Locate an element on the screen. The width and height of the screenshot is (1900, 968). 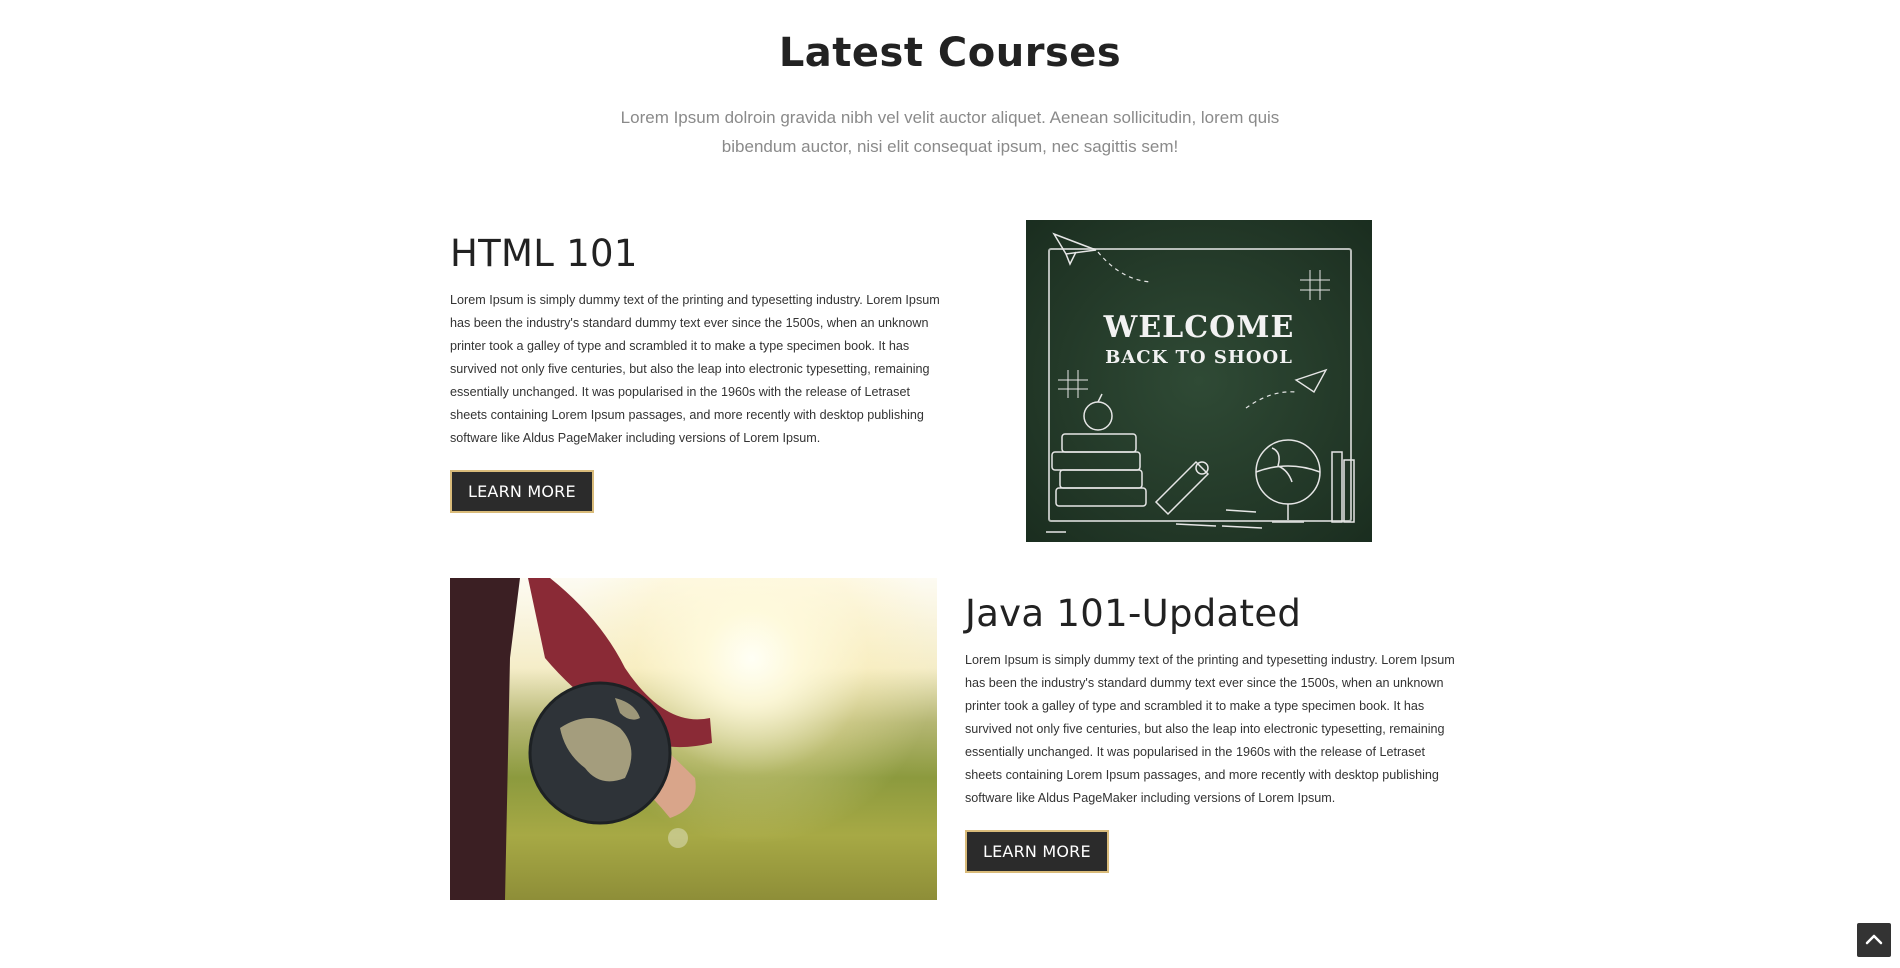
chalk-doodles-illustration is located at coordinates (1200, 382).